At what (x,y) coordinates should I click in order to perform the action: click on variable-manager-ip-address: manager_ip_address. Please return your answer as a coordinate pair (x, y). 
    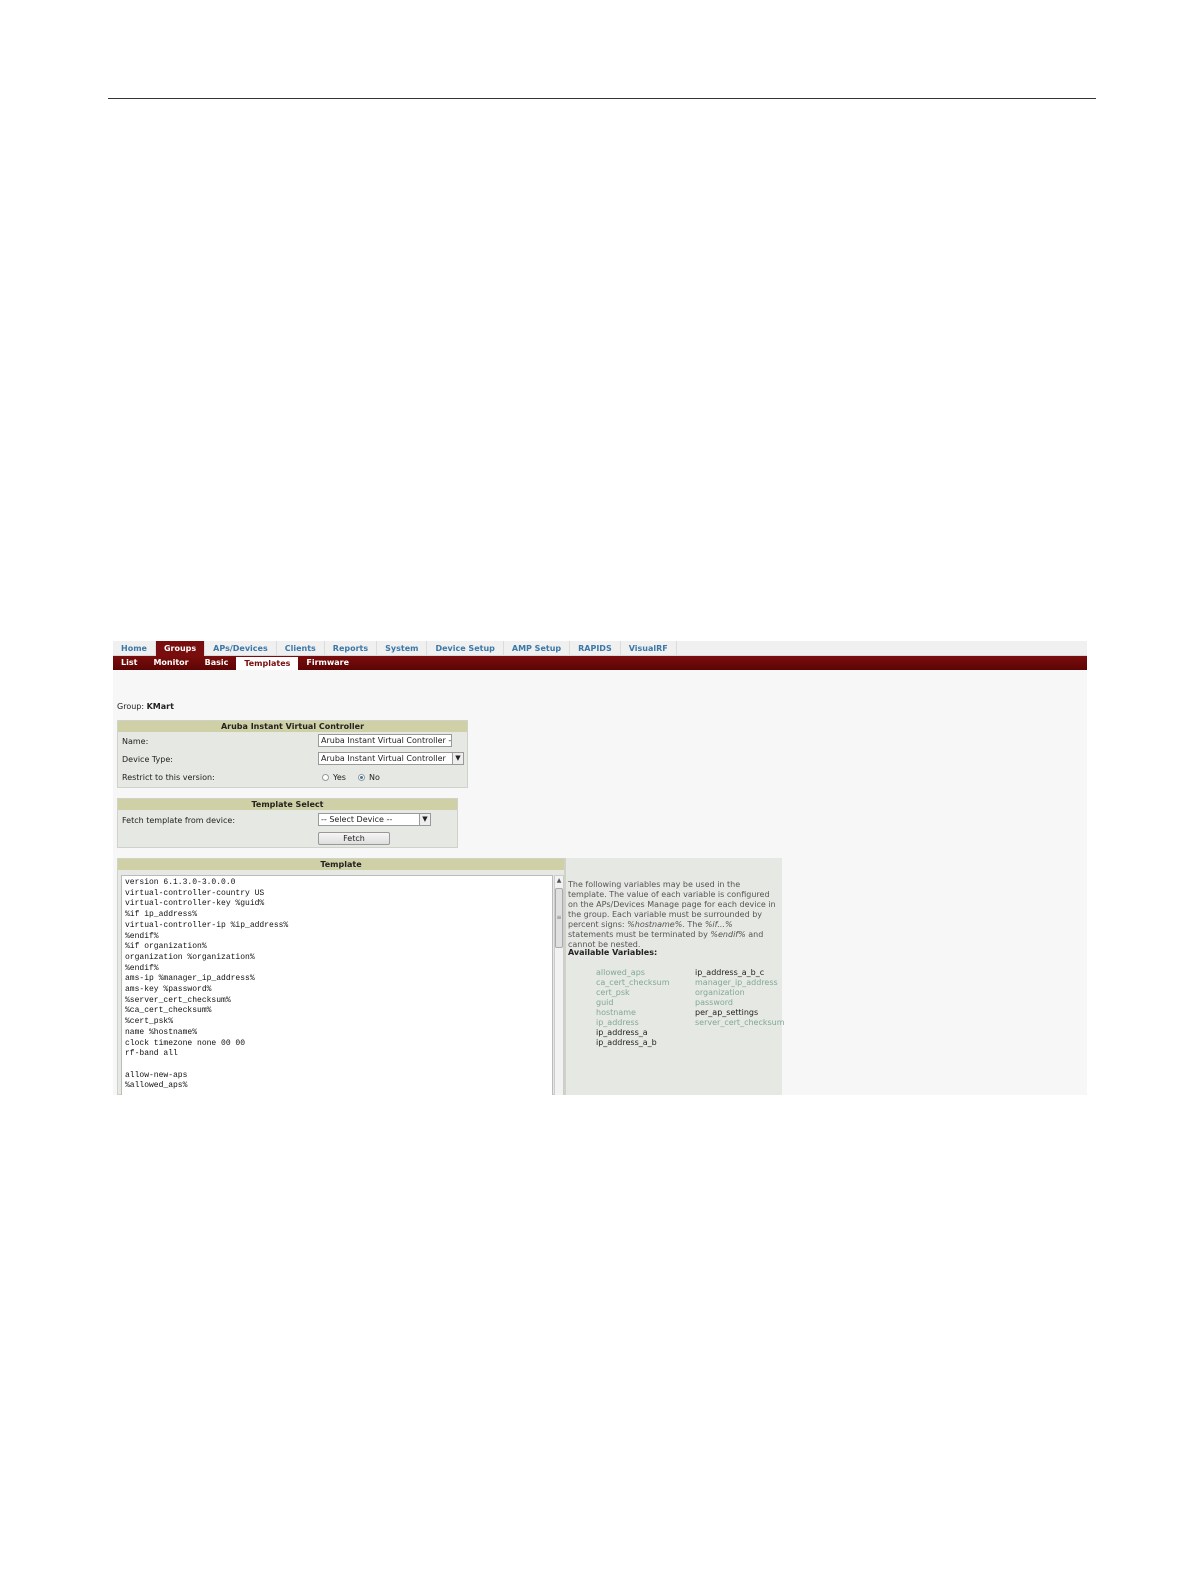
    Looking at the image, I should click on (740, 983).